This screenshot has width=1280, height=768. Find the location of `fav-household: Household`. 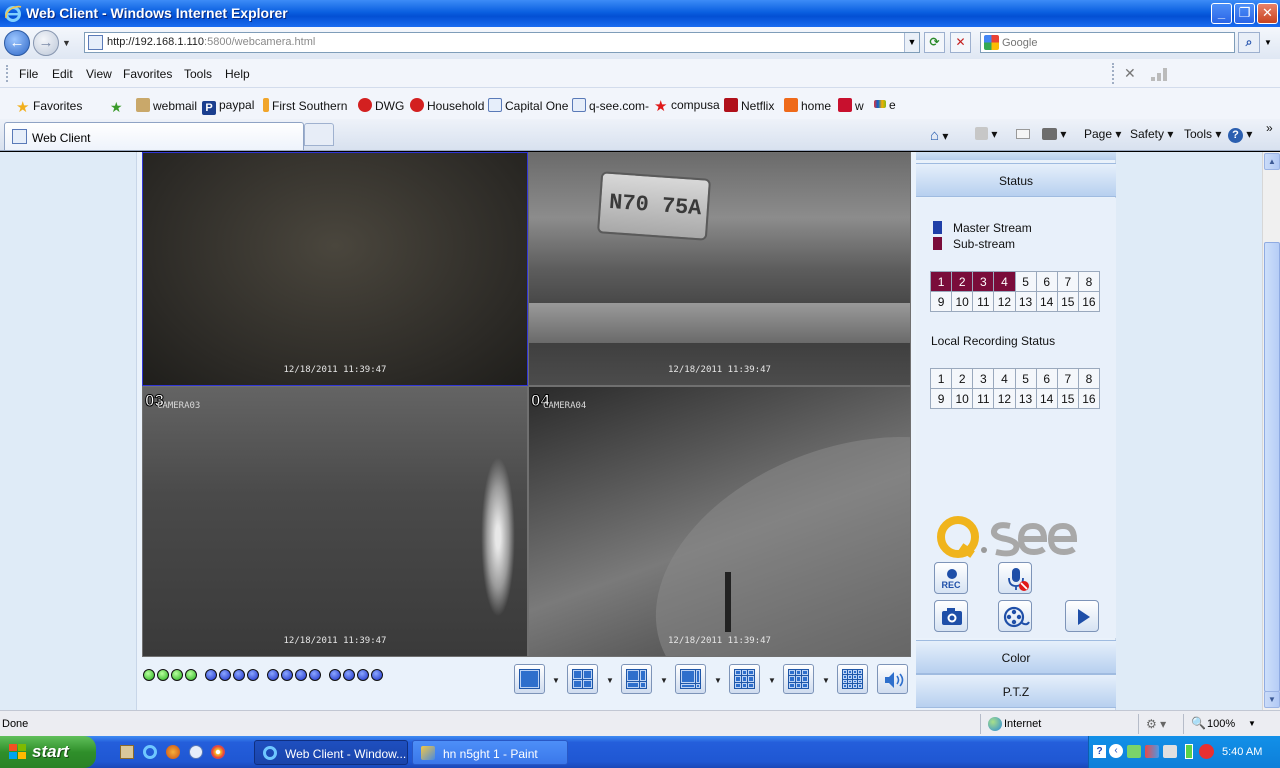

fav-household: Household is located at coordinates (447, 105).